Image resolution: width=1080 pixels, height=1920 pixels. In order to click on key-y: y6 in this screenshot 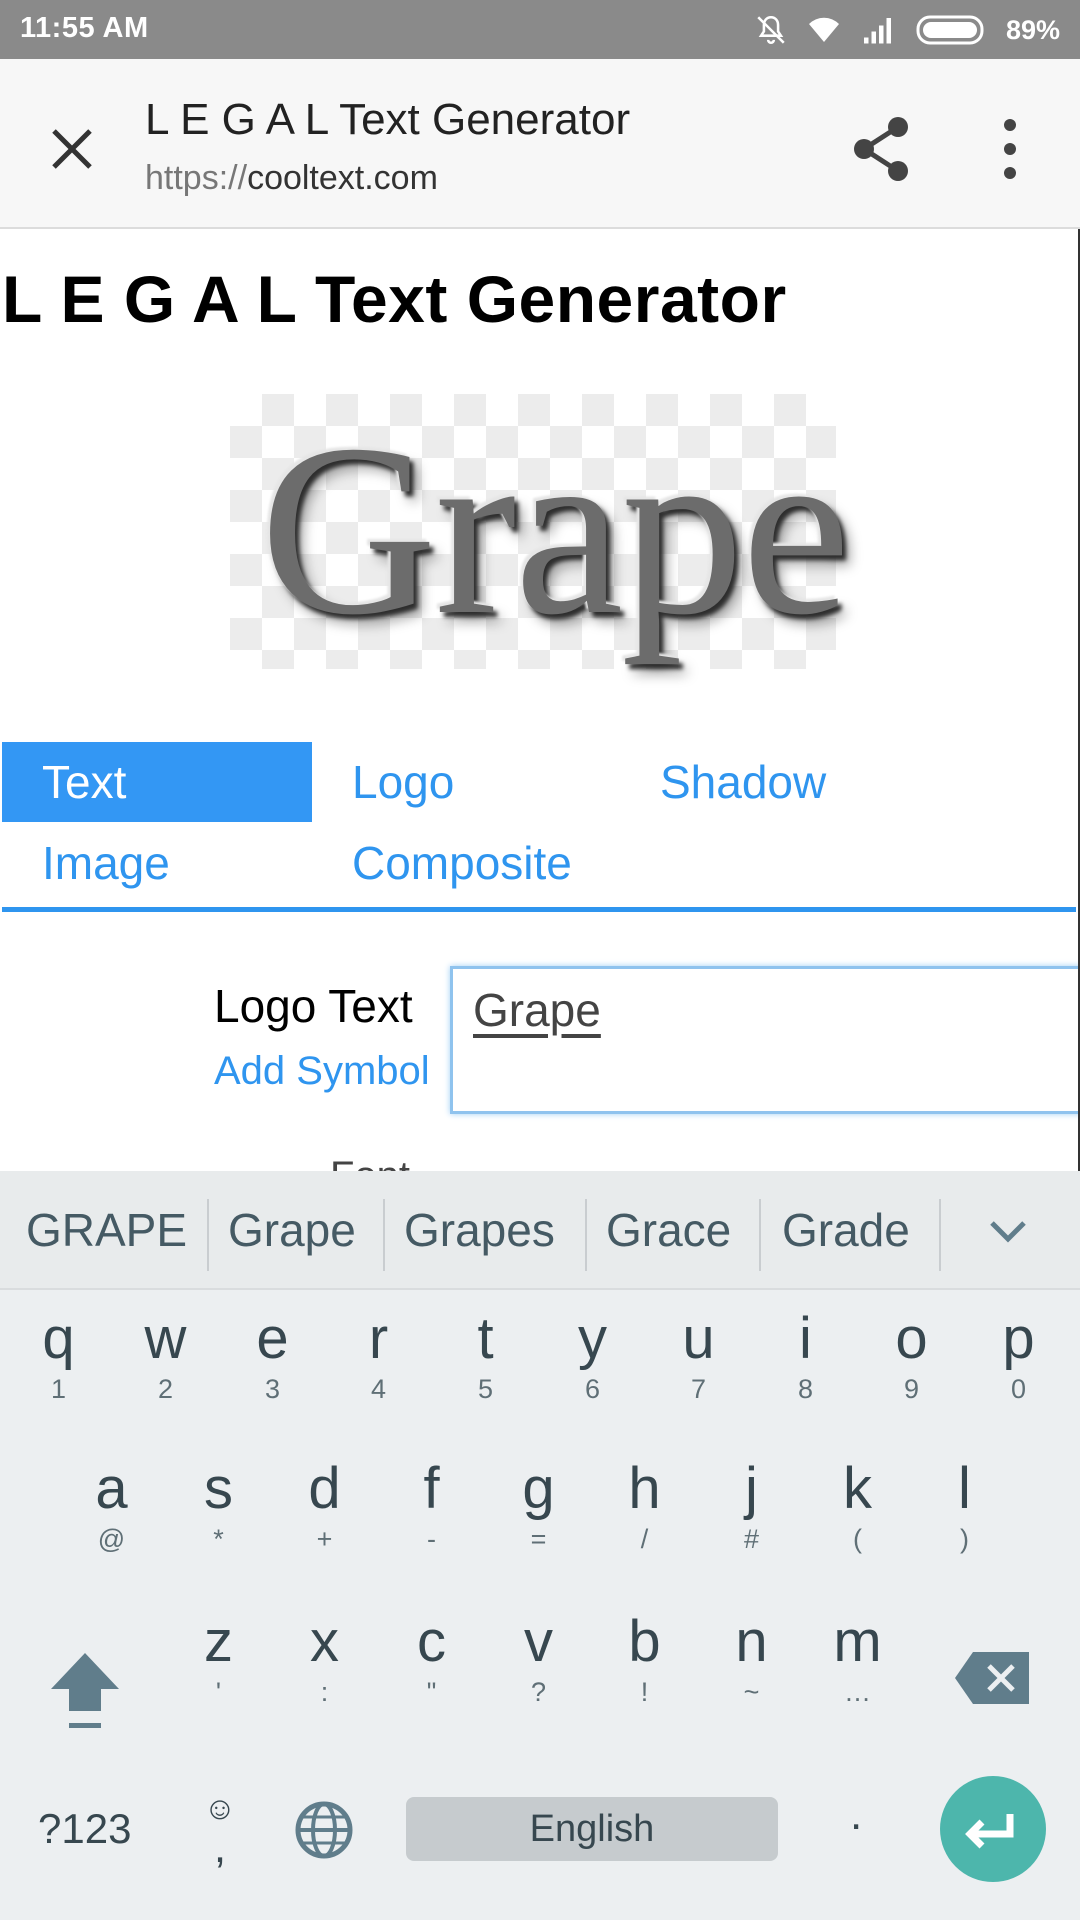, I will do `click(592, 1365)`.